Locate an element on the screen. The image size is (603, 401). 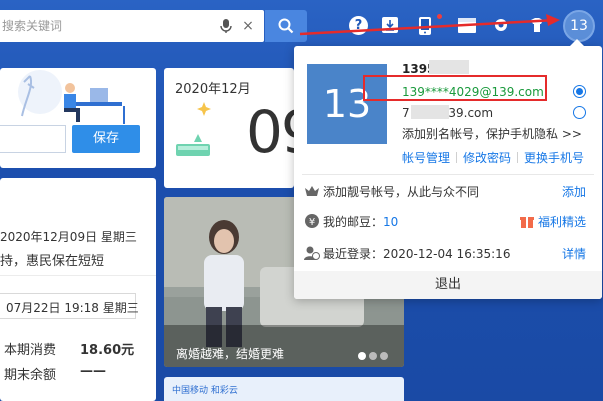
user-avatar: 13 is located at coordinates (579, 26).